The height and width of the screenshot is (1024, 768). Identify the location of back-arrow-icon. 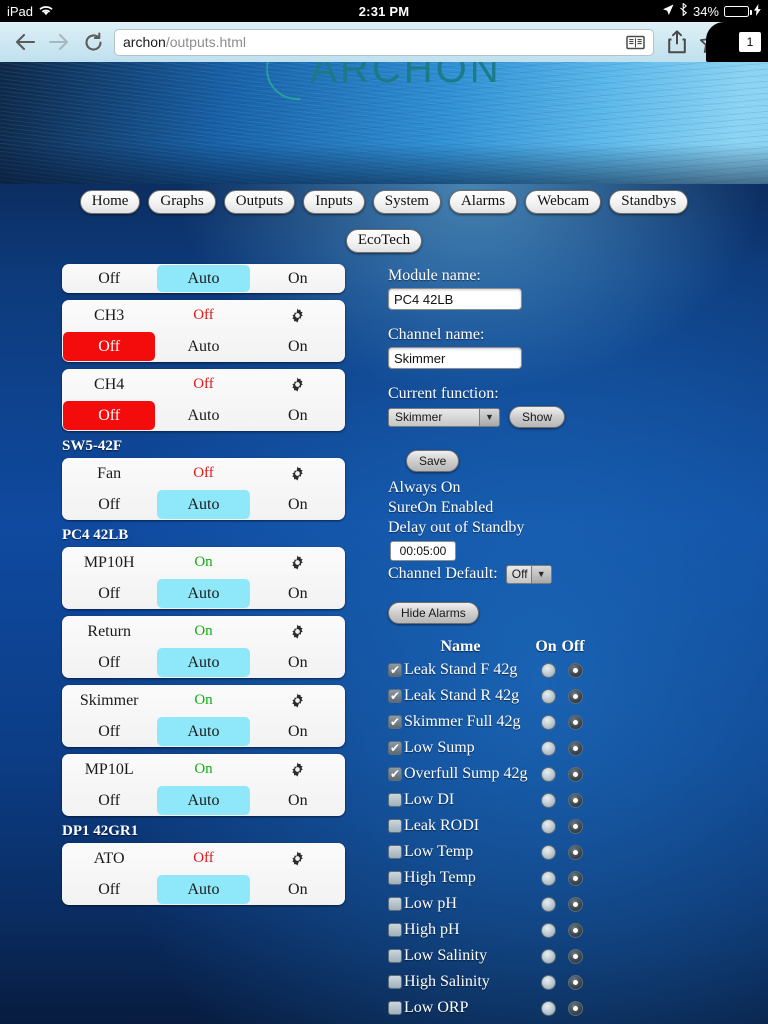
(25, 42).